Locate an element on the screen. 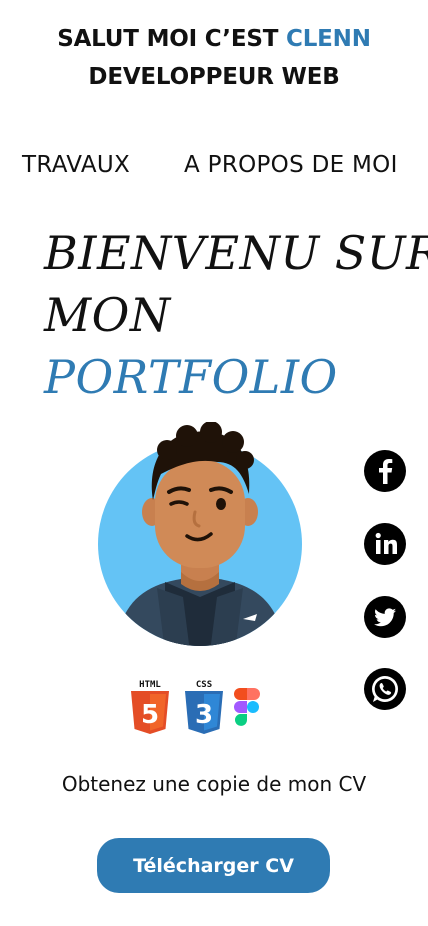 The image size is (428, 926). html5-label: HTML is located at coordinates (150, 685).